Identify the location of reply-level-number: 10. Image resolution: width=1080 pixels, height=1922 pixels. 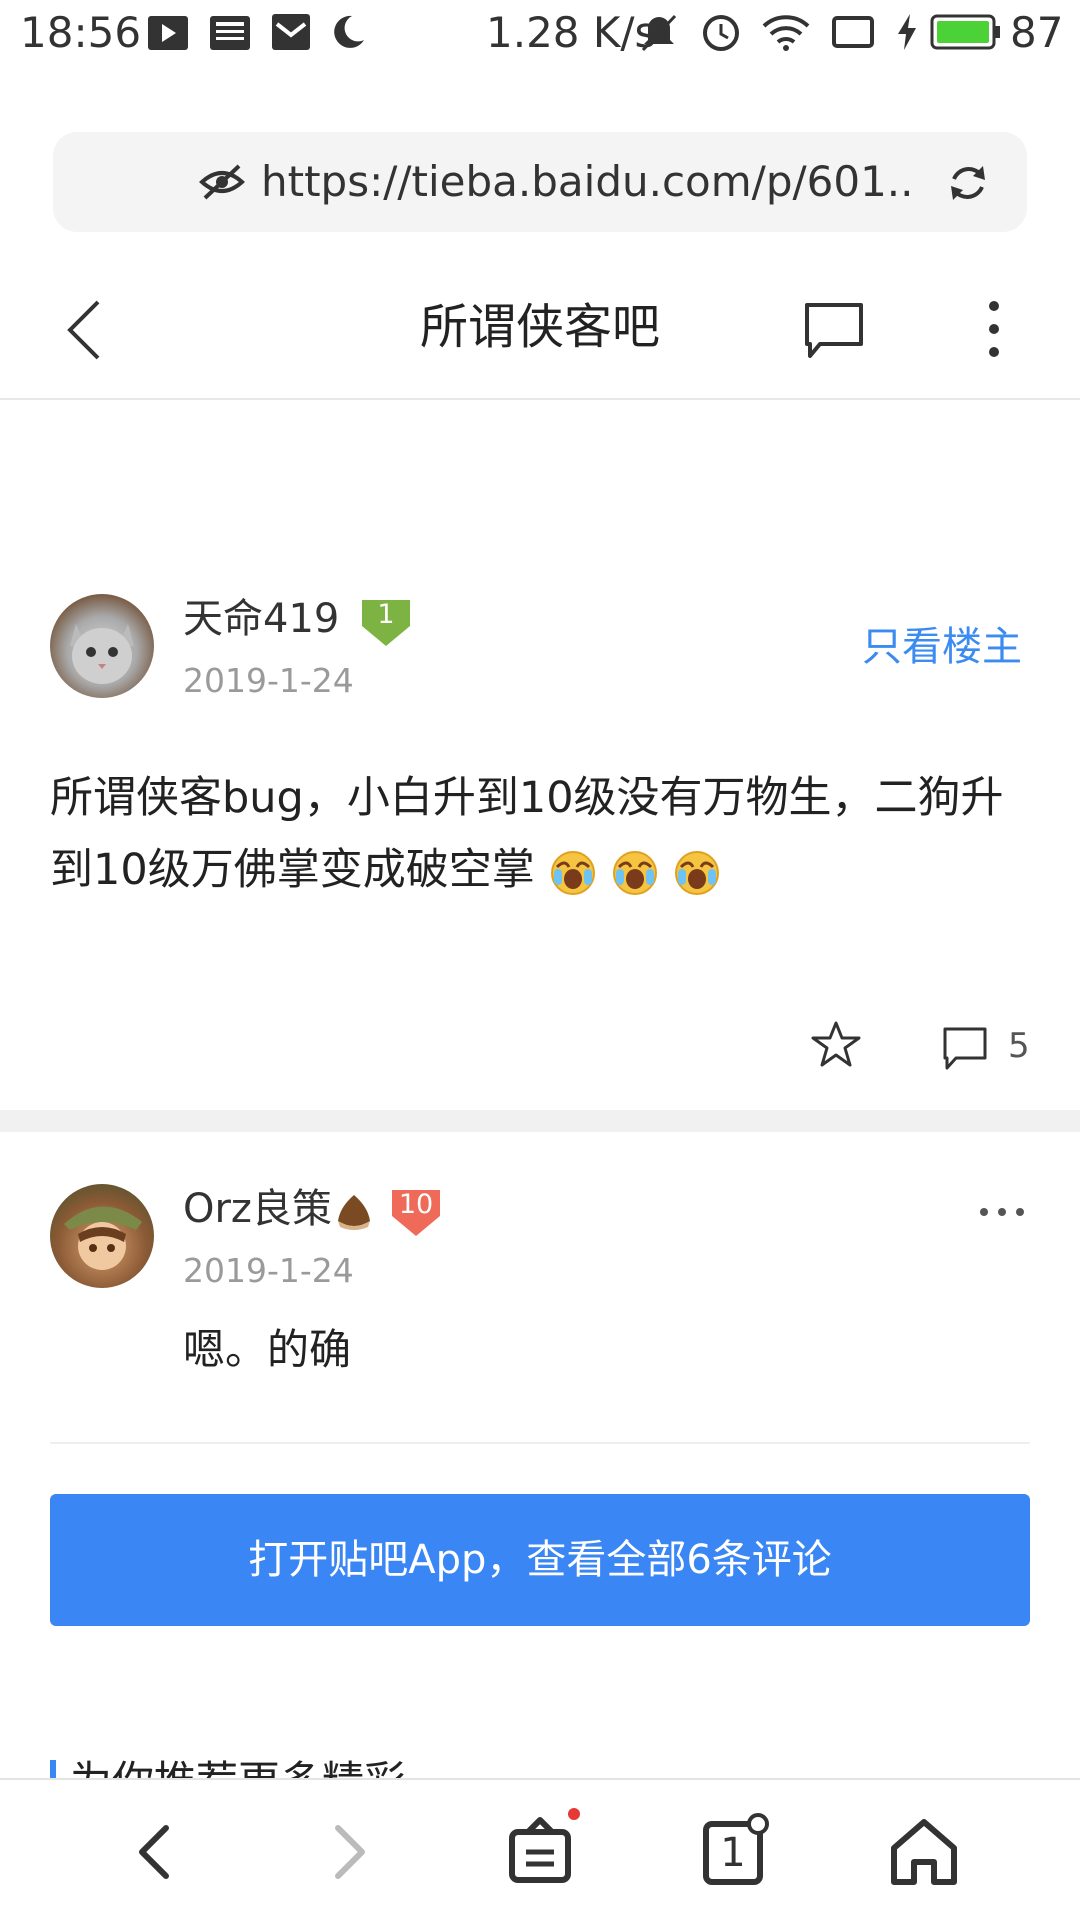
(416, 1204).